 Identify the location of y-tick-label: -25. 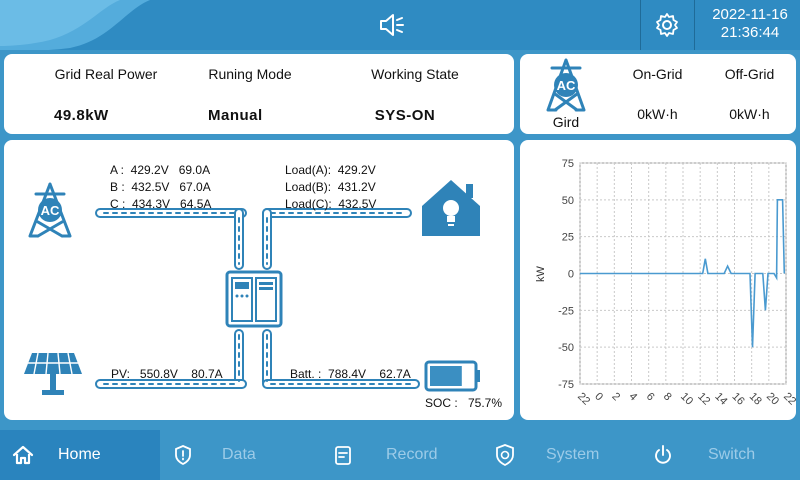
(566, 311).